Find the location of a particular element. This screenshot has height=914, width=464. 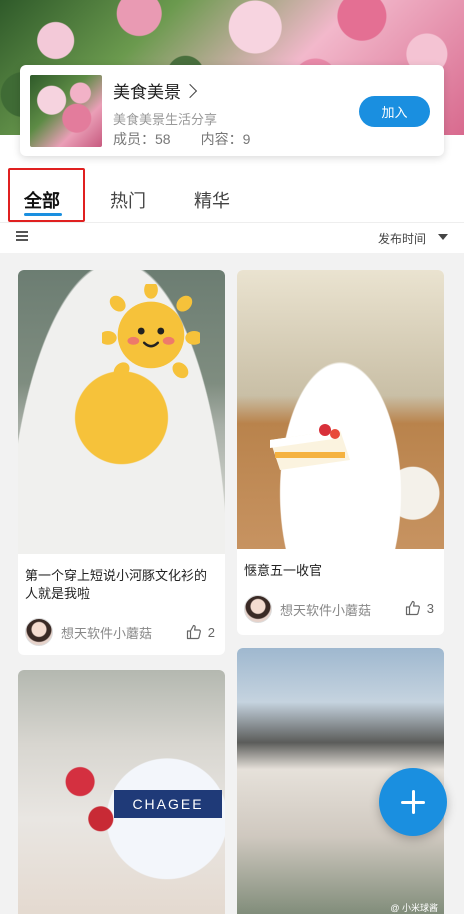

cup-brand-text: CHAGEE is located at coordinates (168, 804).